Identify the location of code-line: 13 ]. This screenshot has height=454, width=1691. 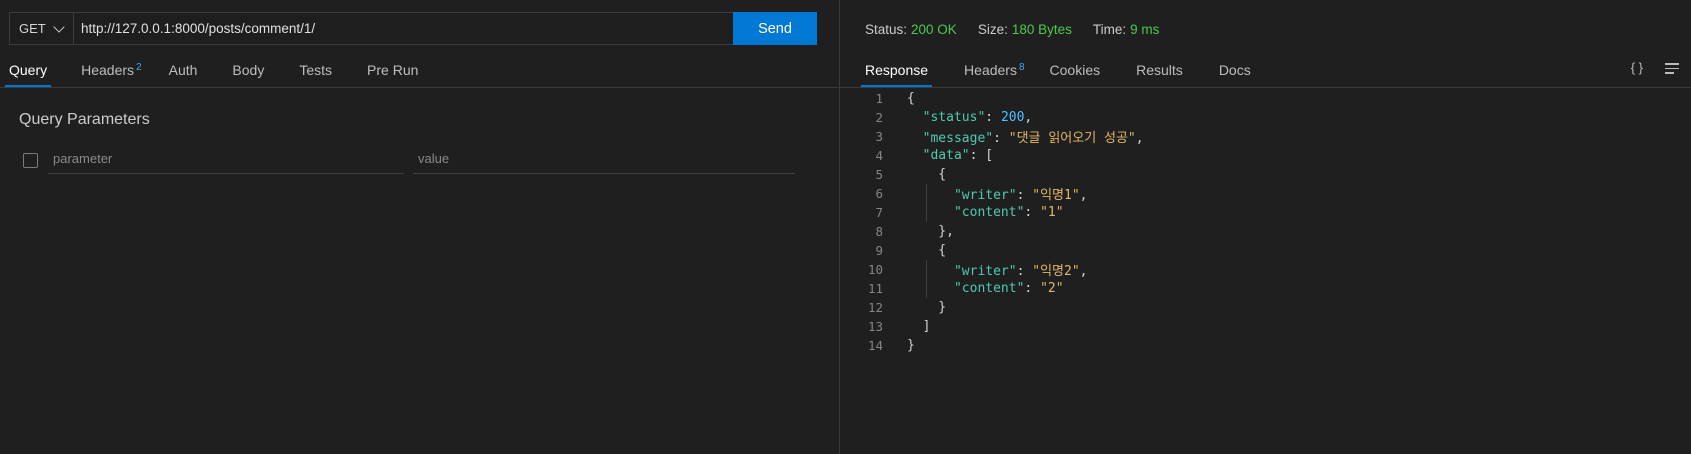
(992, 326).